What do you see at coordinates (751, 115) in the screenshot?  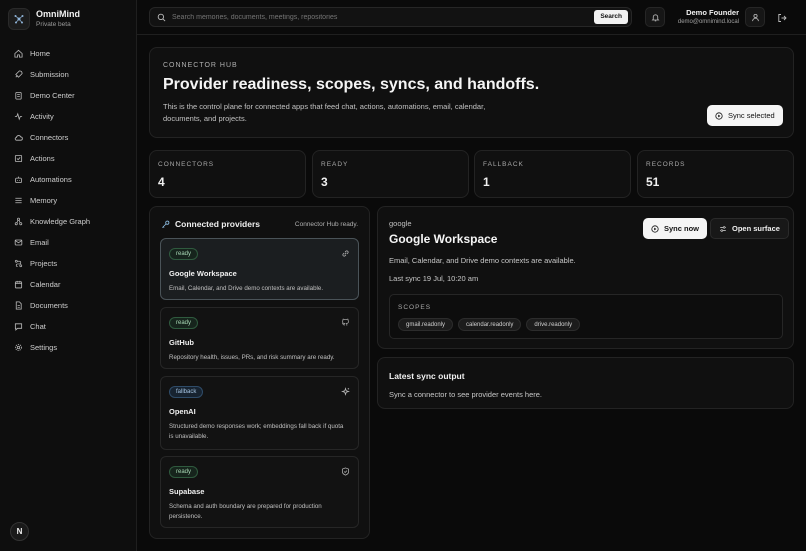 I see `sync-selected-label: Sync selected` at bounding box center [751, 115].